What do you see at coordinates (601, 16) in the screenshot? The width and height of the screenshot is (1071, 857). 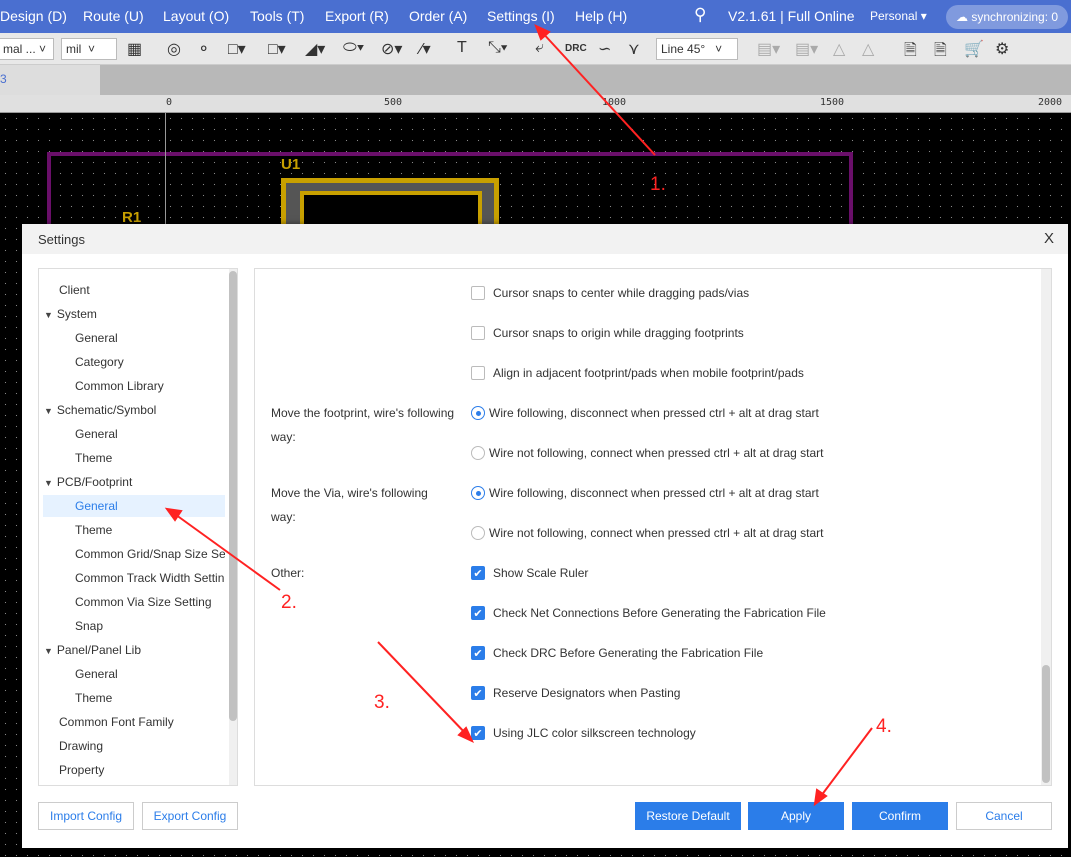 I see `menu-help: Help (H)` at bounding box center [601, 16].